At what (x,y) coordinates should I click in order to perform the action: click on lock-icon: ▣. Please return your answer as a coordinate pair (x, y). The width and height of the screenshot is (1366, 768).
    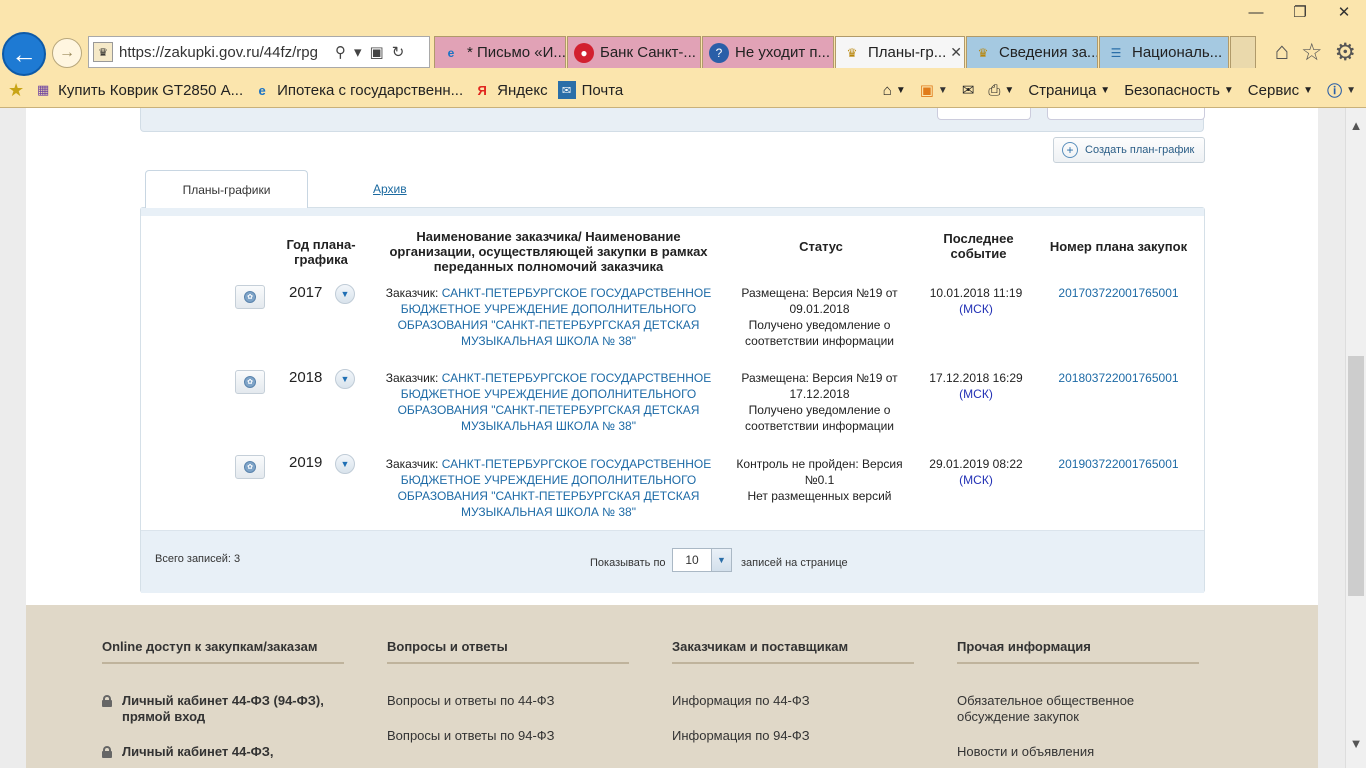
    Looking at the image, I should click on (377, 52).